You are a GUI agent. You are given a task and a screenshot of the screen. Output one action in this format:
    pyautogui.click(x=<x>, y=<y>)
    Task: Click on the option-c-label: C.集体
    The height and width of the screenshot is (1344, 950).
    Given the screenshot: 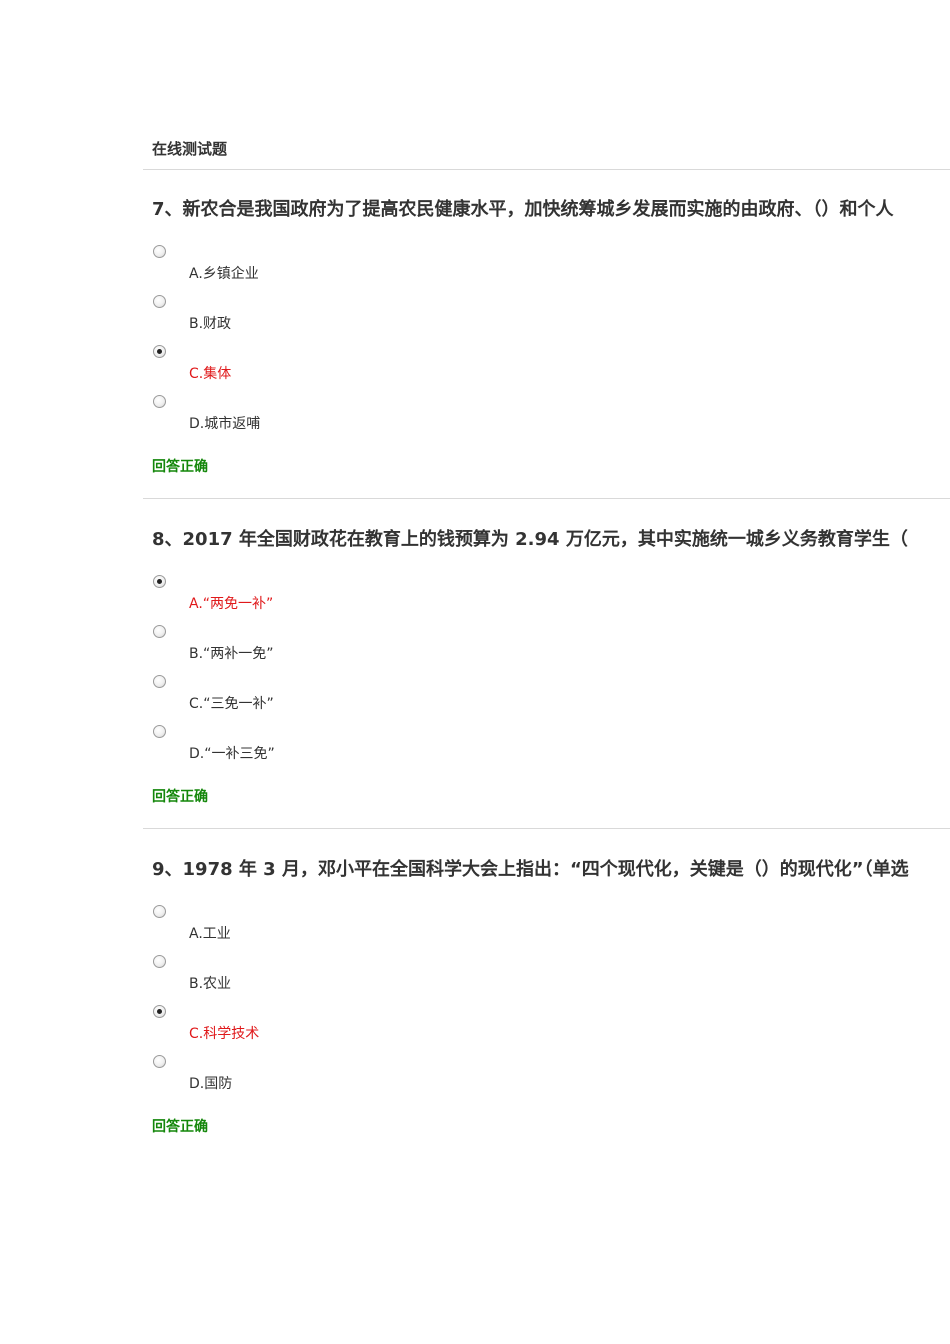 What is the action you would take?
    pyautogui.click(x=210, y=374)
    